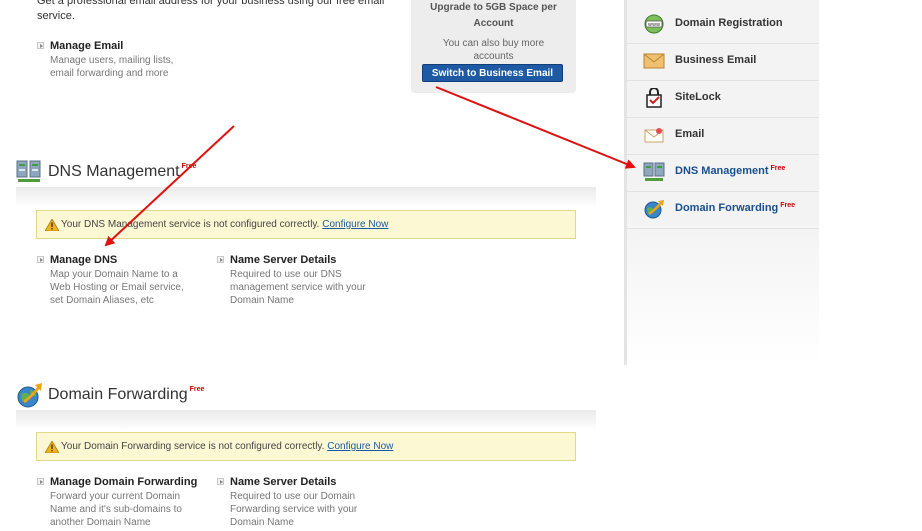 Image resolution: width=922 pixels, height=531 pixels. Describe the element at coordinates (654, 135) in the screenshot. I see `email-icon` at that location.